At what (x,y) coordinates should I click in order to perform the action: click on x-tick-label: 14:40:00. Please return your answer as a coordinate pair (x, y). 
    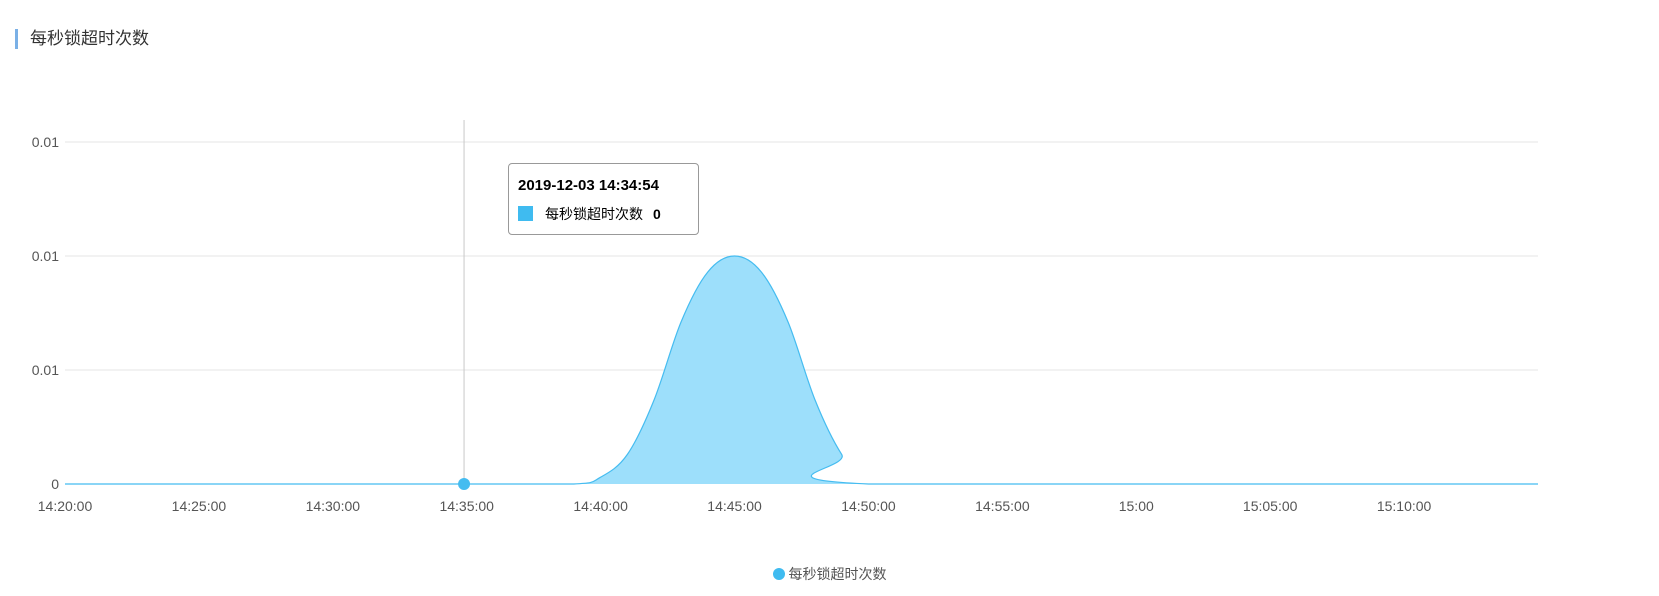
    Looking at the image, I should click on (600, 506).